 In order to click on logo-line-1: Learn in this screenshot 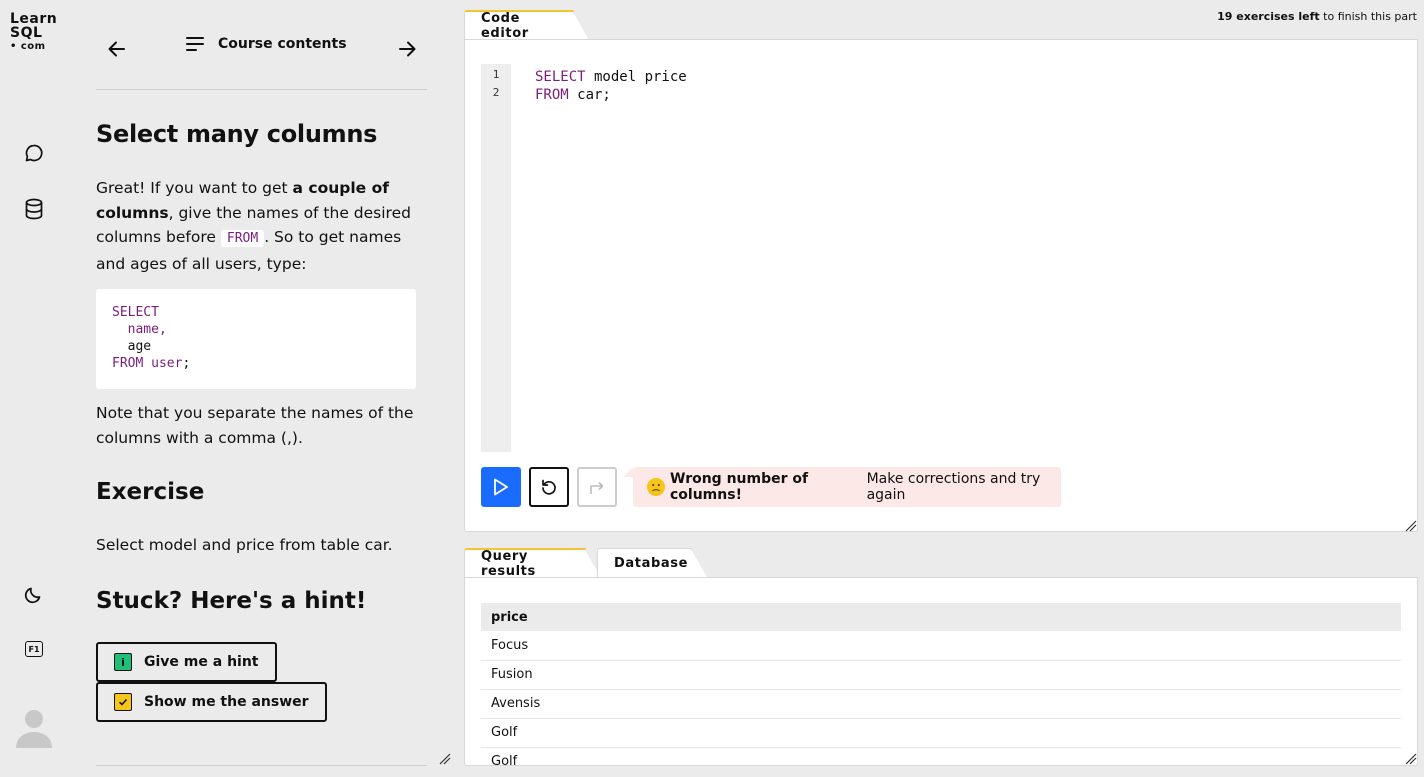, I will do `click(34, 19)`.